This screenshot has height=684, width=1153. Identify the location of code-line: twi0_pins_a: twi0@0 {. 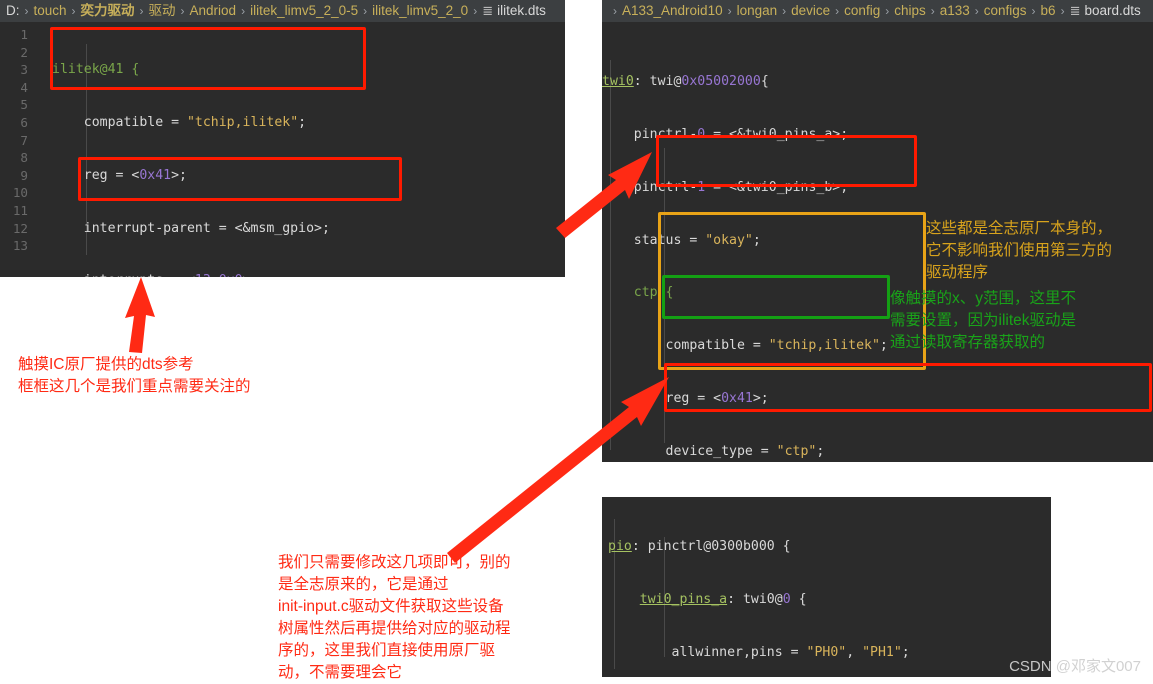
(802, 600).